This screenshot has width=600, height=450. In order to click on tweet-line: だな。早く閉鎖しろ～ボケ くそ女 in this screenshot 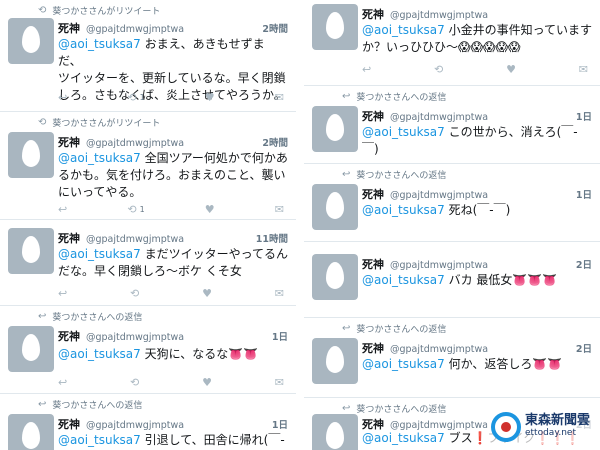, I will do `click(150, 271)`.